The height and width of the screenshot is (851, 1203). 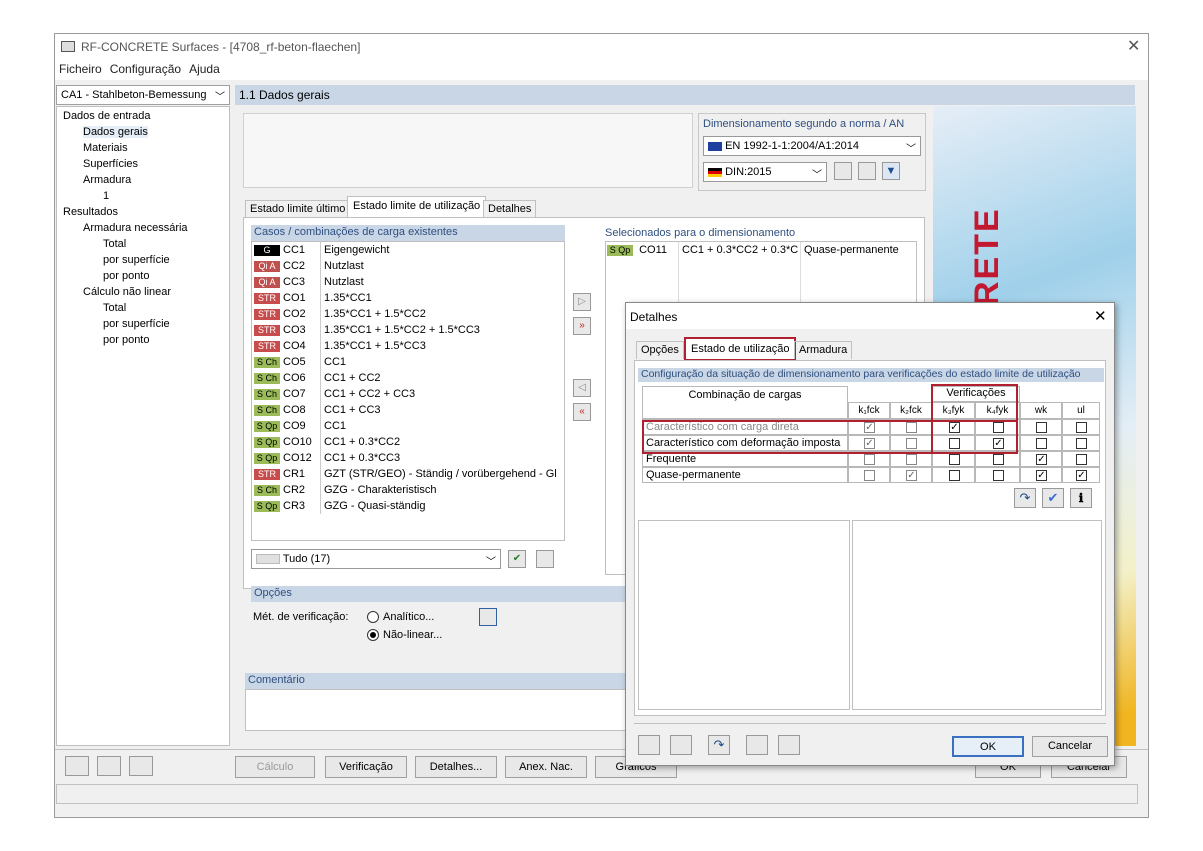 What do you see at coordinates (407, 442) in the screenshot?
I see `load-case-row: S Qp CO10 CC1 + 0.3*CC2` at bounding box center [407, 442].